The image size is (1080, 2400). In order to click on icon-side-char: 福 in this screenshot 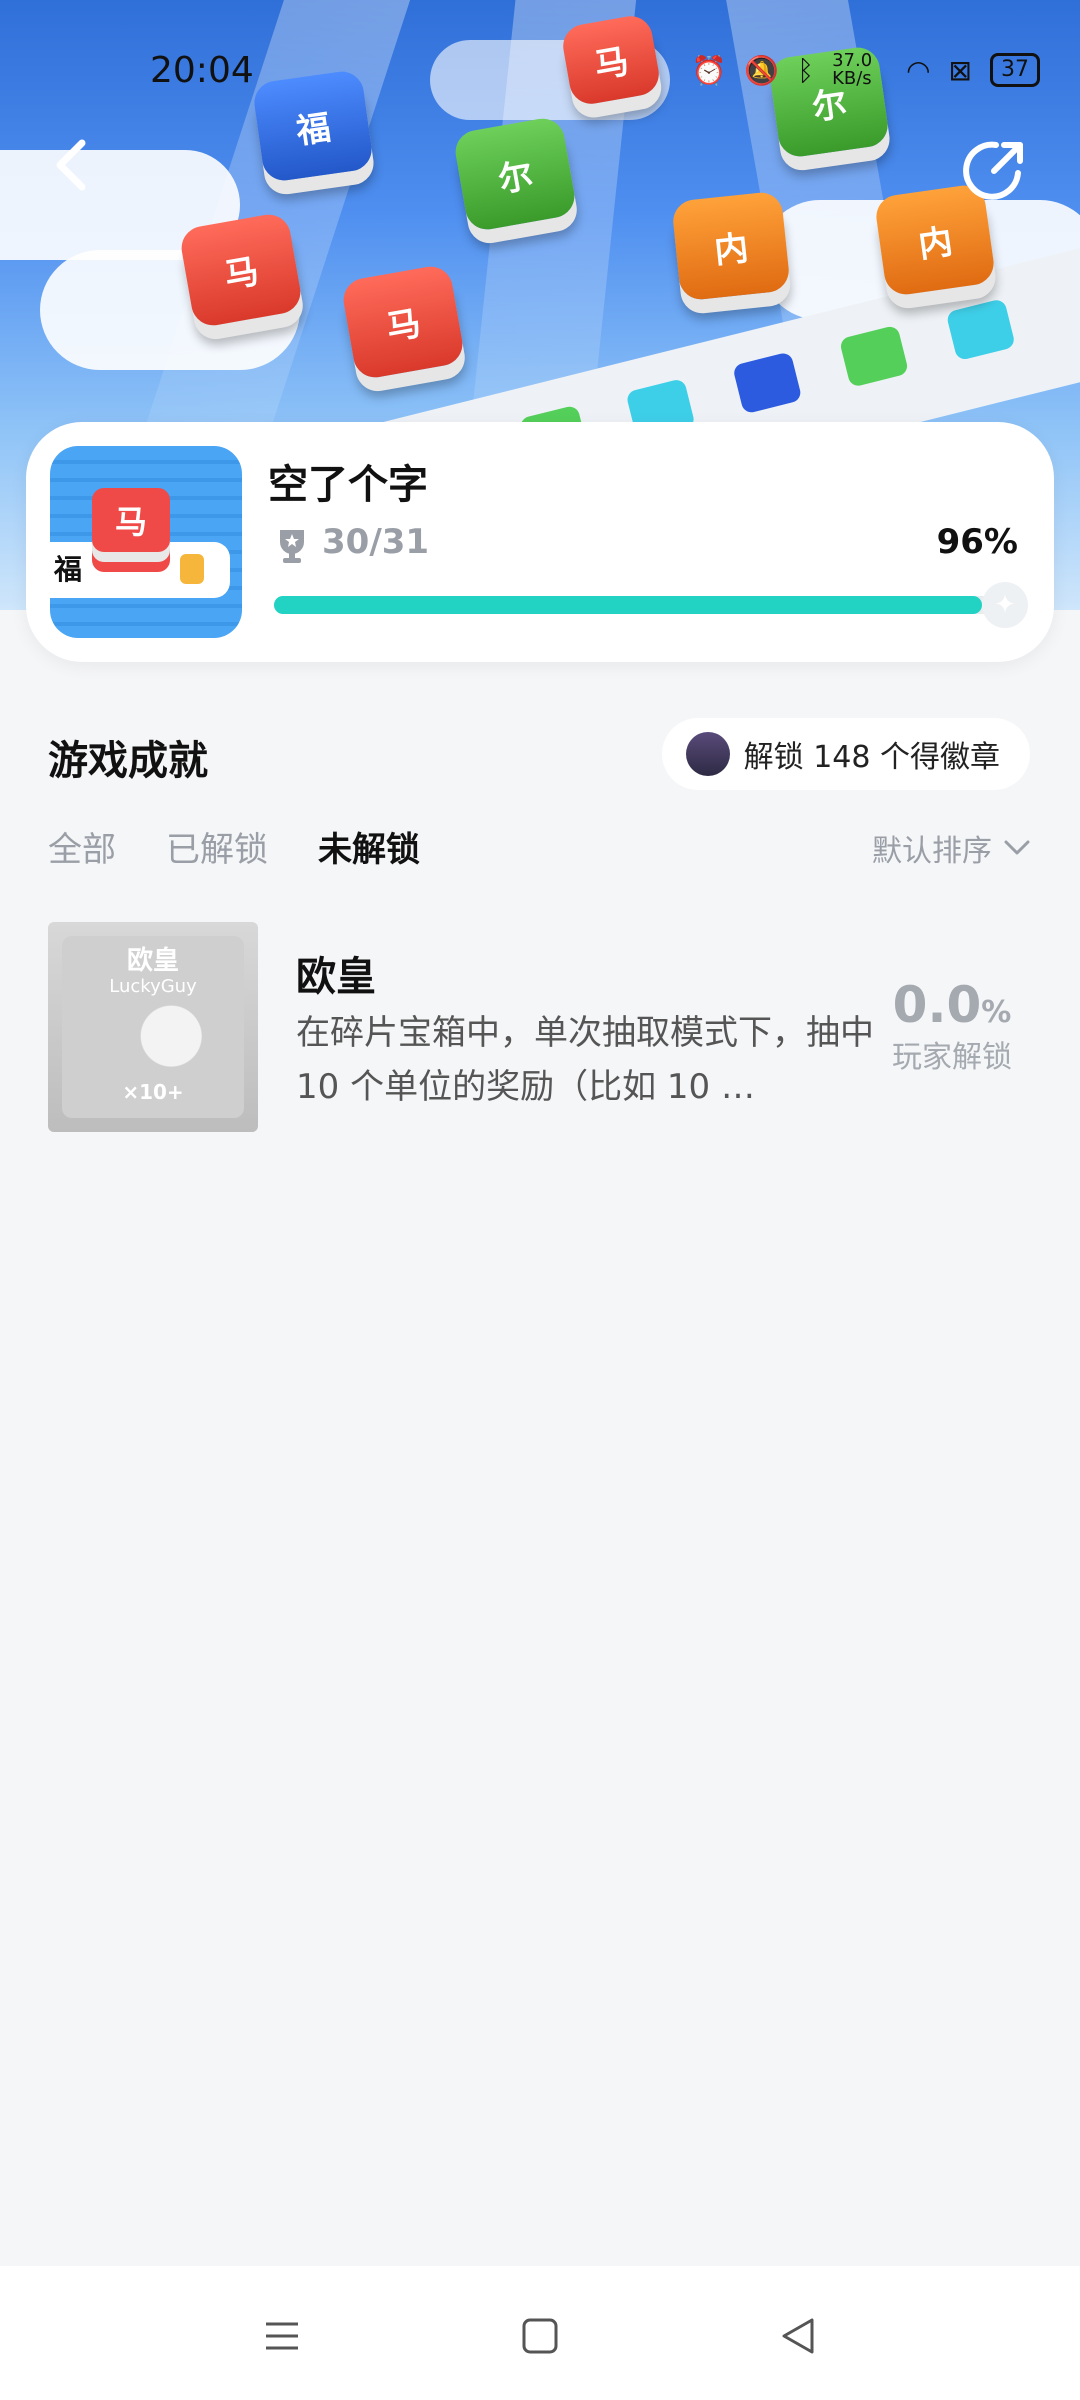, I will do `click(68, 569)`.